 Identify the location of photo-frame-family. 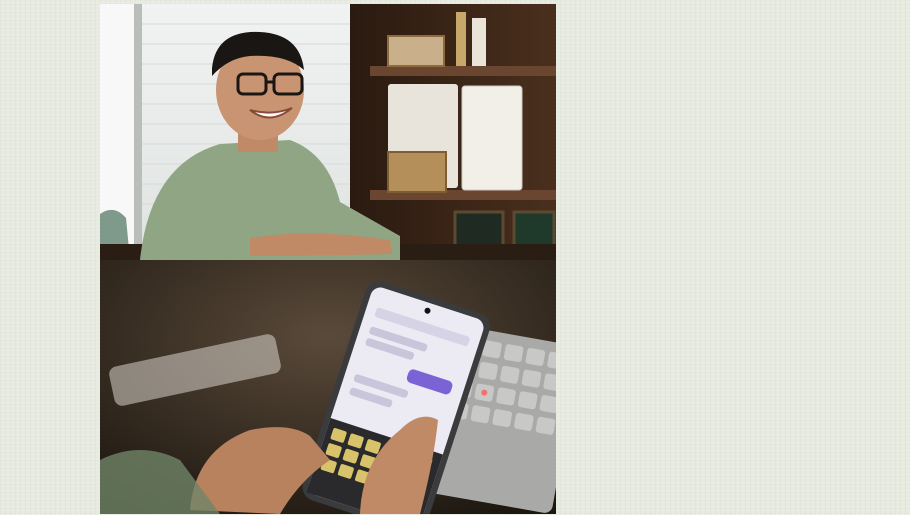
(417, 172).